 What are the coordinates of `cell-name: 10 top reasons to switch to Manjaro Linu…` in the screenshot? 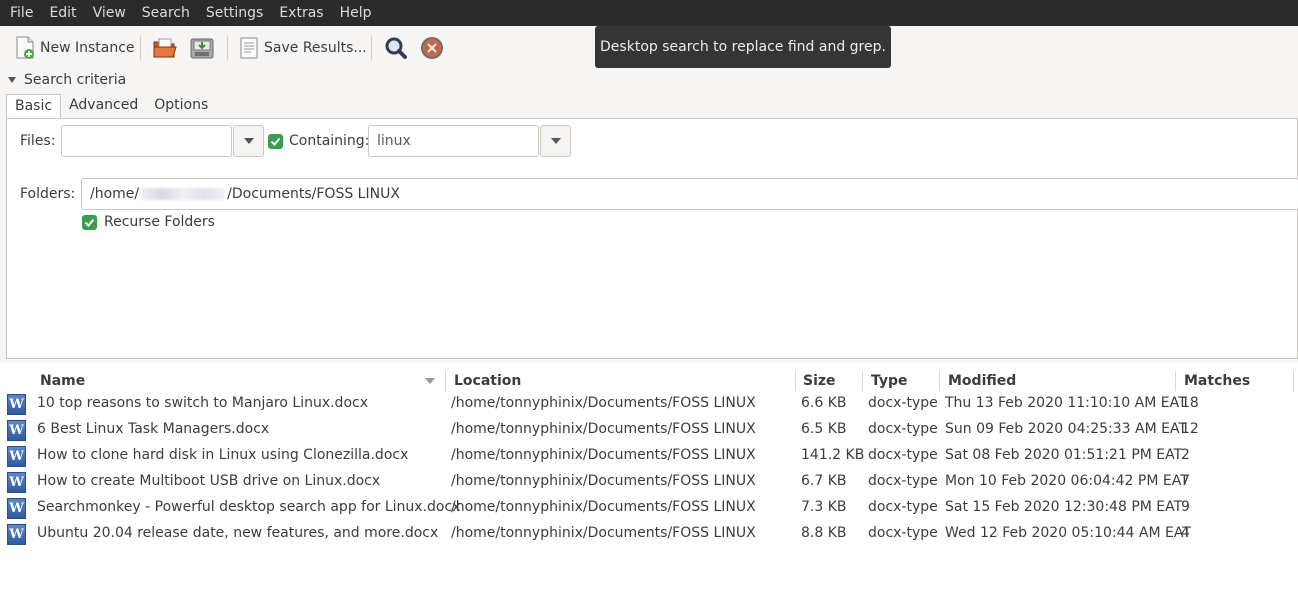 It's located at (202, 403).